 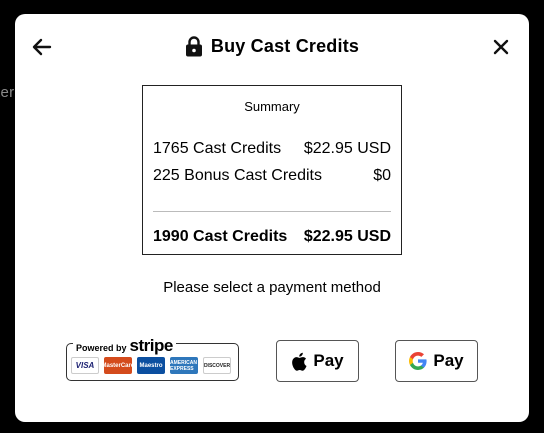 What do you see at coordinates (448, 360) in the screenshot?
I see `google-pay-label: Pay` at bounding box center [448, 360].